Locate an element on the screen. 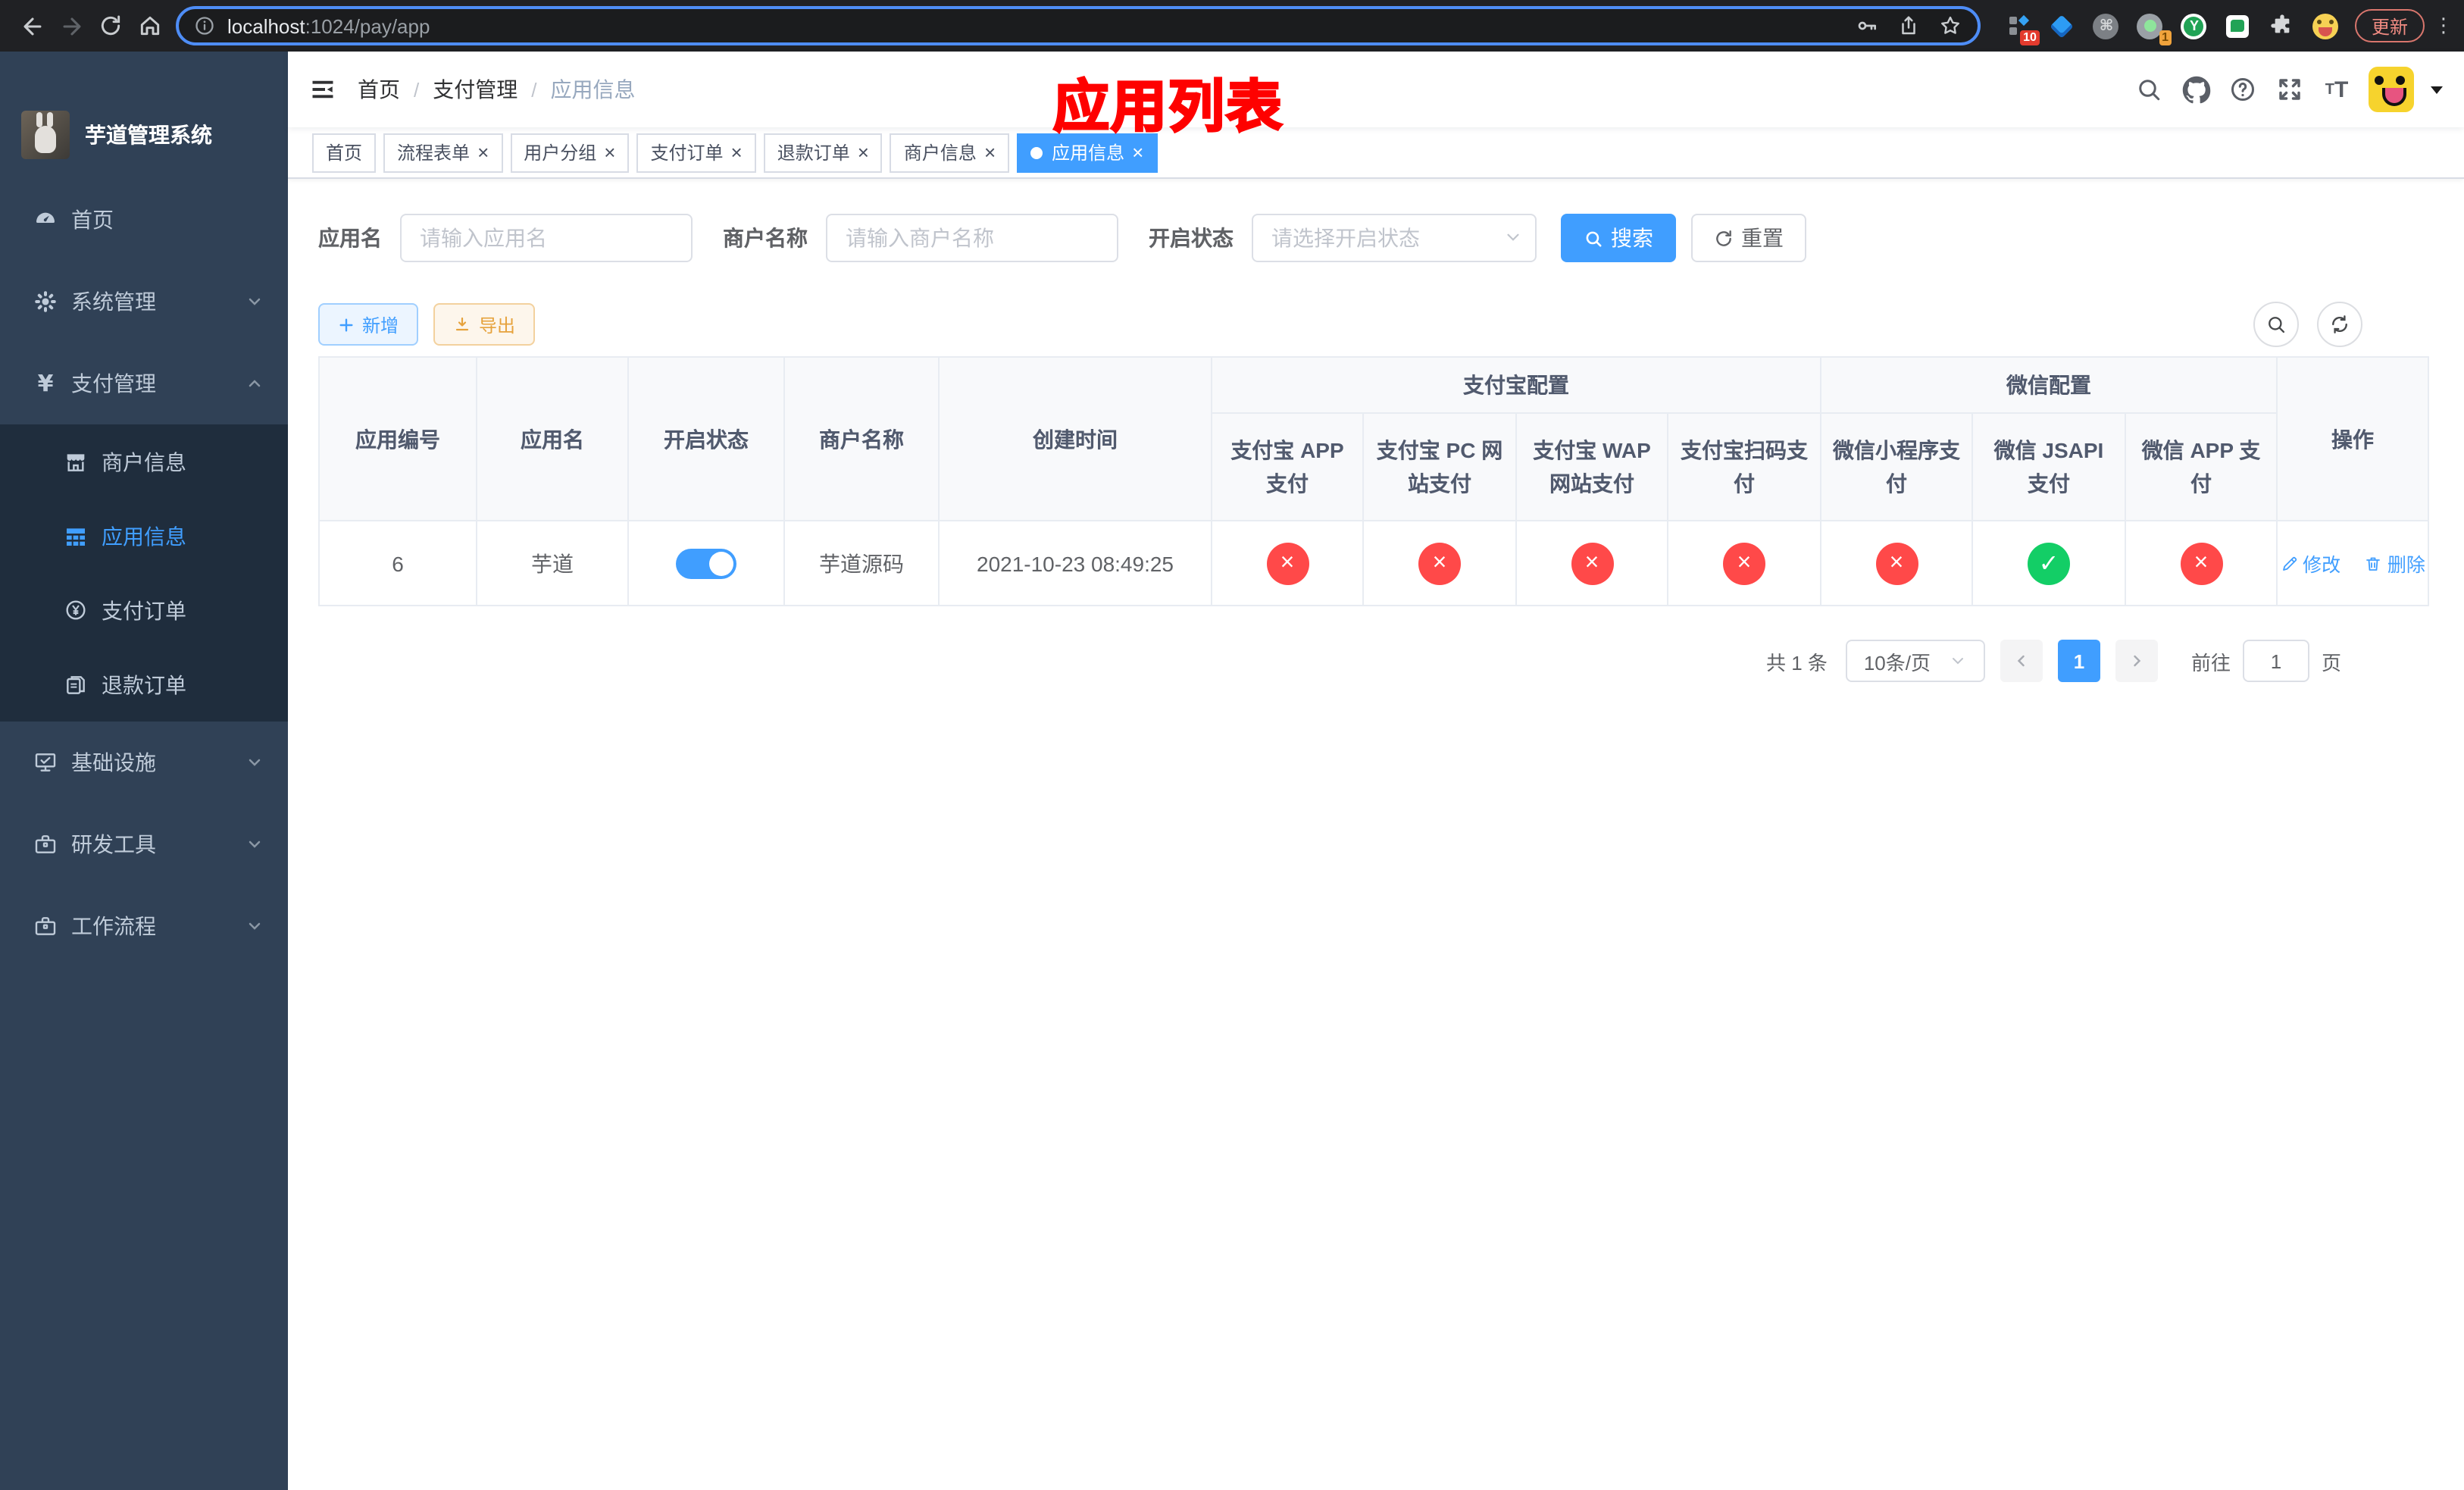 Image resolution: width=2464 pixels, height=1490 pixels. alipay-app-status-icon: × is located at coordinates (1287, 563).